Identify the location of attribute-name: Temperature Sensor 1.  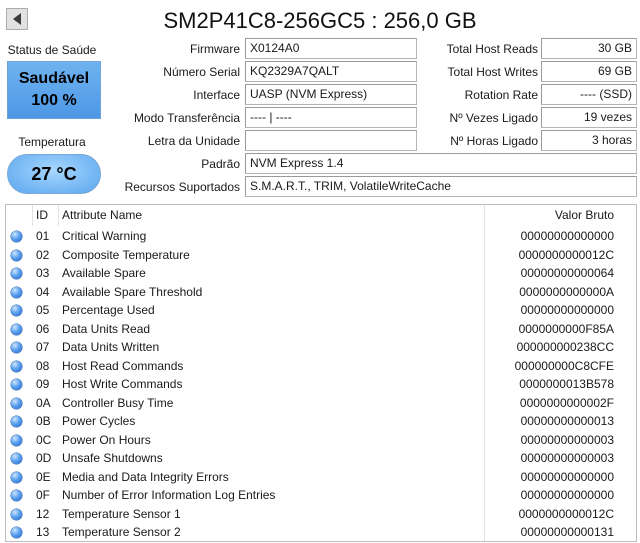
(121, 513).